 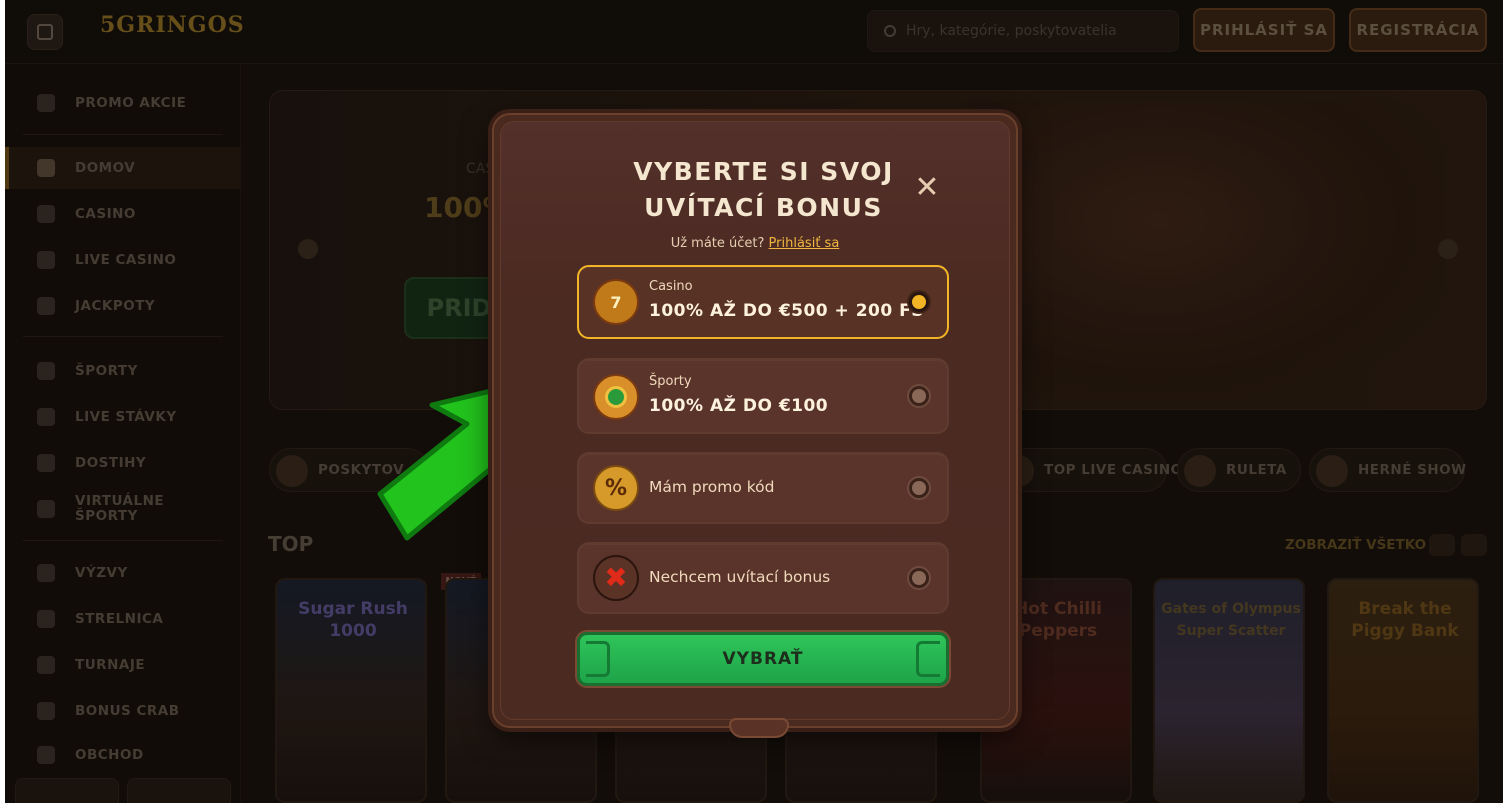 What do you see at coordinates (671, 286) in the screenshot?
I see `option-category: Casino` at bounding box center [671, 286].